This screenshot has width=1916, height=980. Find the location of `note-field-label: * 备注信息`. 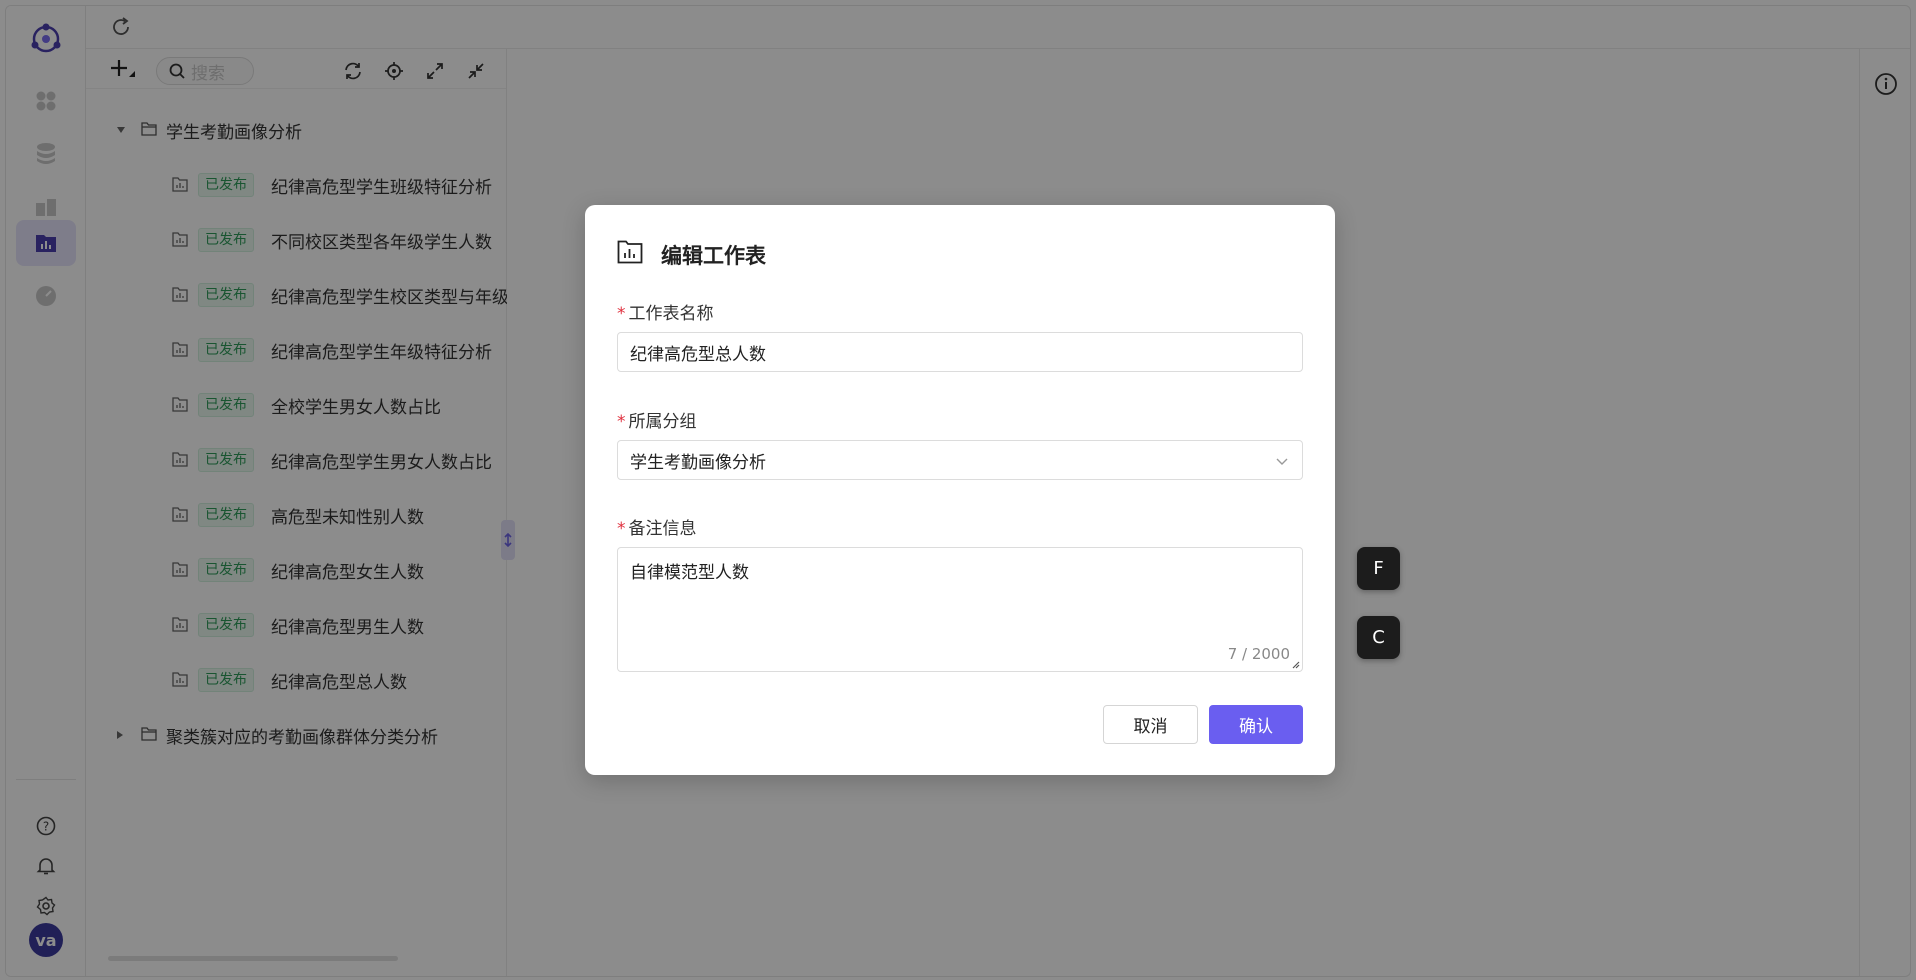

note-field-label: * 备注信息 is located at coordinates (657, 526).